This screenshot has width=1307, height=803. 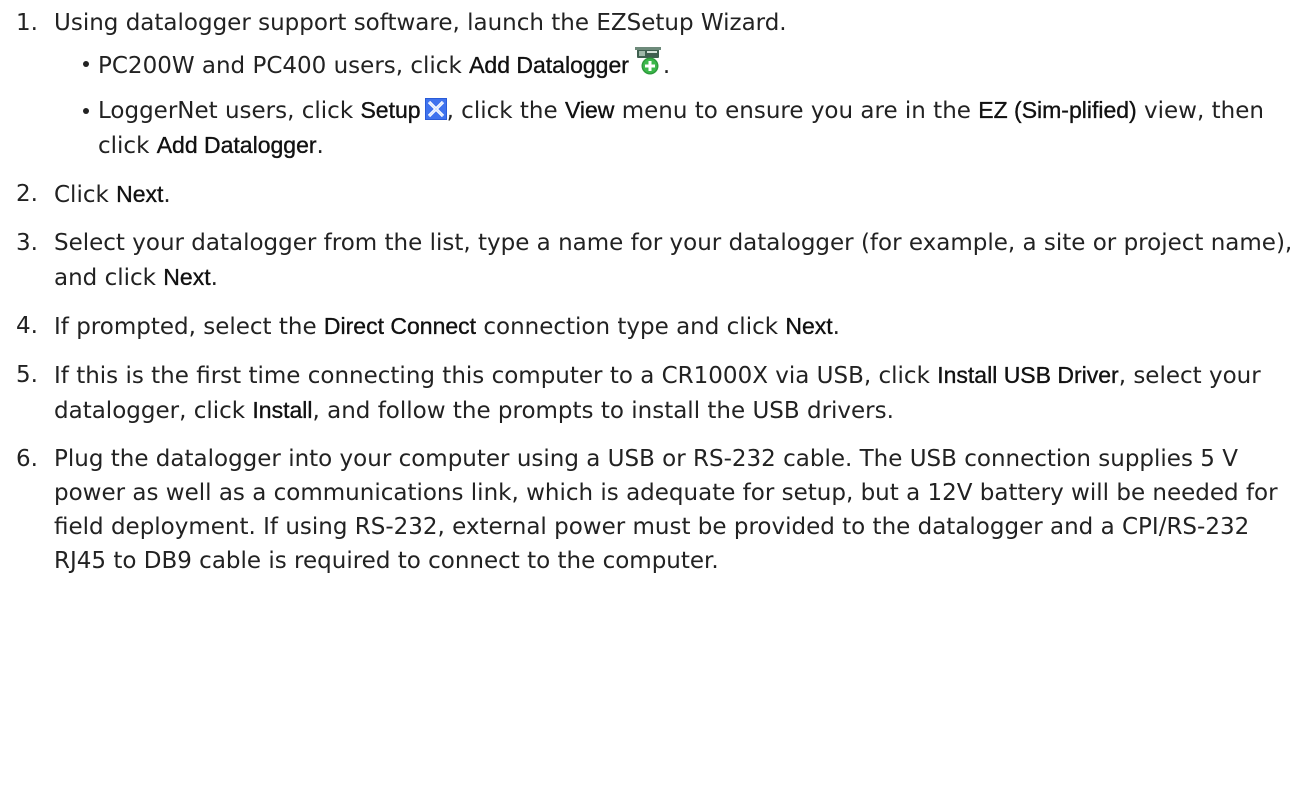 What do you see at coordinates (631, 327) in the screenshot?
I see `step-text: connection type and click` at bounding box center [631, 327].